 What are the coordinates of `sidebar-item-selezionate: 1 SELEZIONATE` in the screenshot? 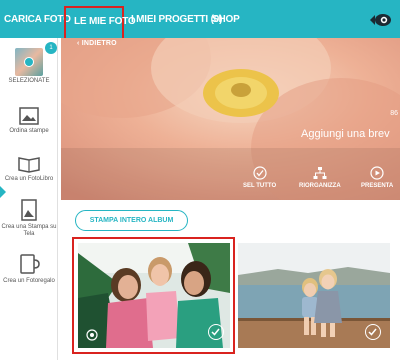 It's located at (29, 63).